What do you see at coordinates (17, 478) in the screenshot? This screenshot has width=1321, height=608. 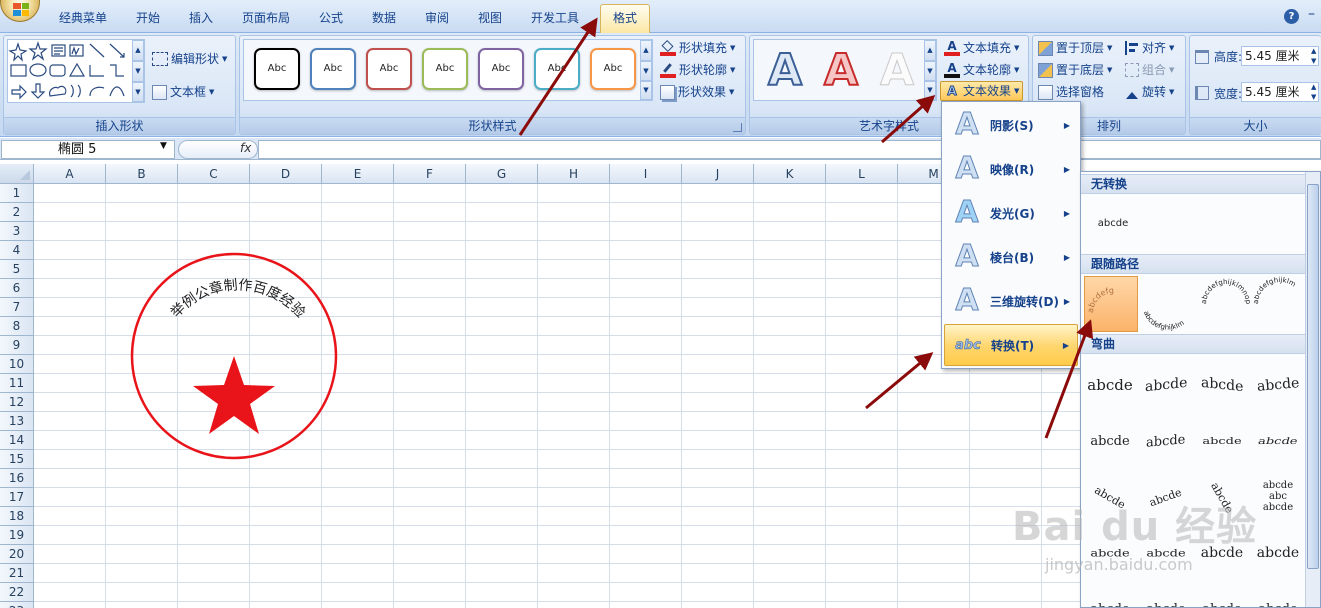 I see `row-header: 16` at bounding box center [17, 478].